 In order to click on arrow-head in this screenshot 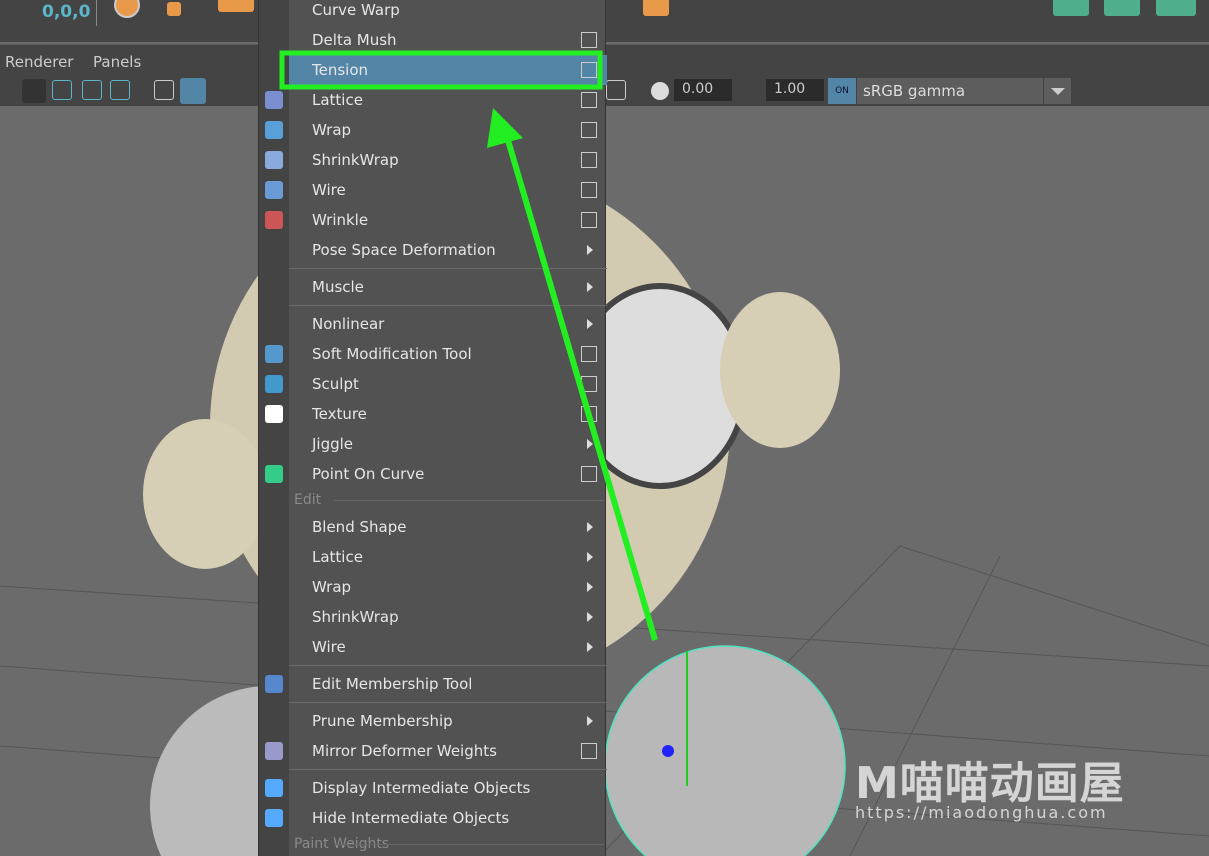, I will do `click(505, 128)`.